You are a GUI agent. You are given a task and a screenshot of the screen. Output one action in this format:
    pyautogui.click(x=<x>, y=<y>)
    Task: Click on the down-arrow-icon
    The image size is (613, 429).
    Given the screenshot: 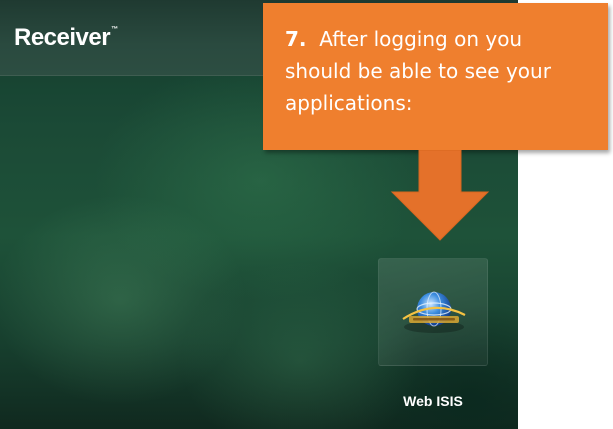 What is the action you would take?
    pyautogui.click(x=440, y=195)
    